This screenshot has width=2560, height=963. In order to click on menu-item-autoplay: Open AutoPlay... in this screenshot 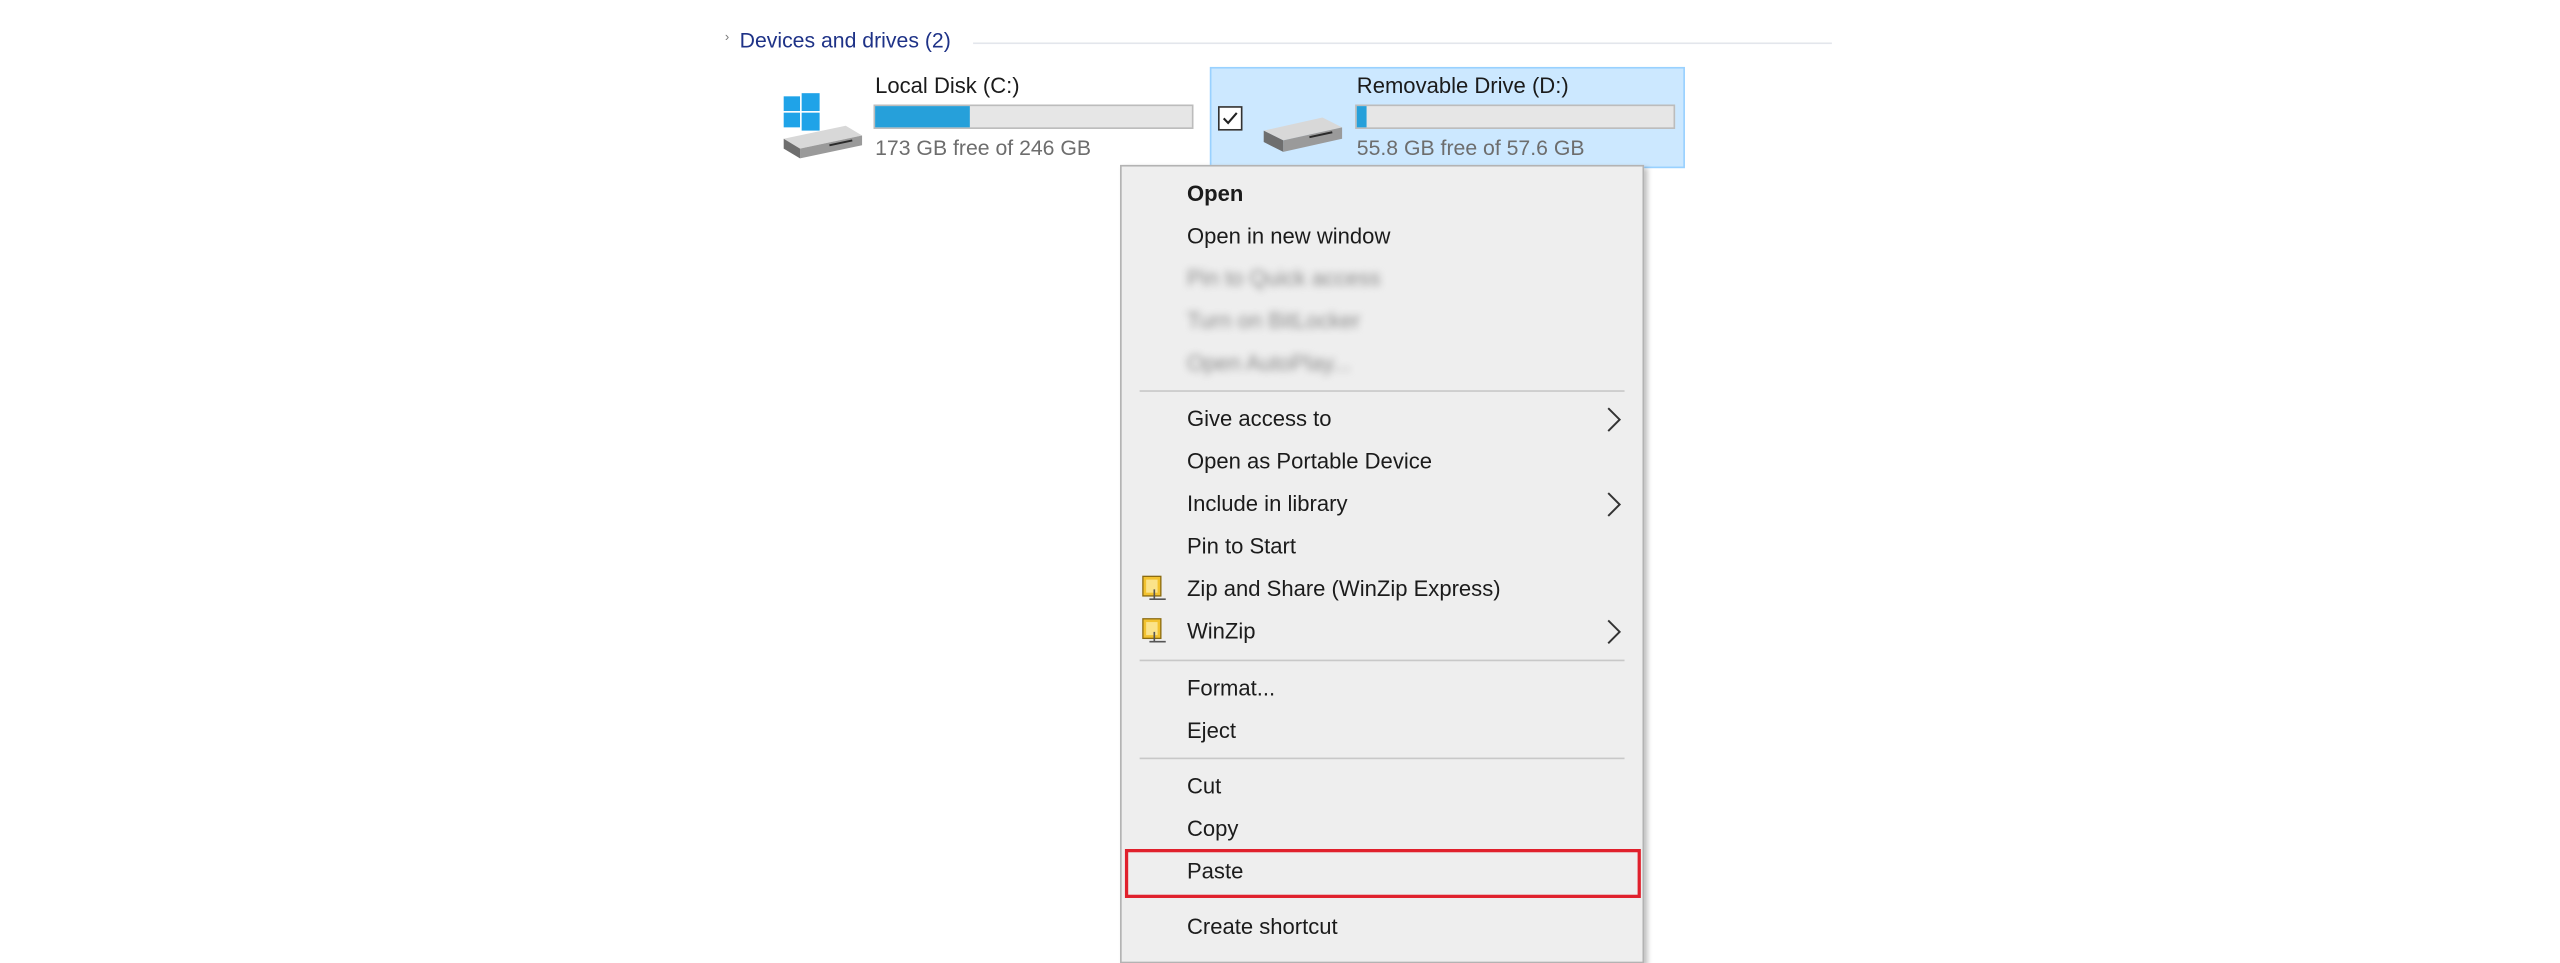, I will do `click(1269, 363)`.